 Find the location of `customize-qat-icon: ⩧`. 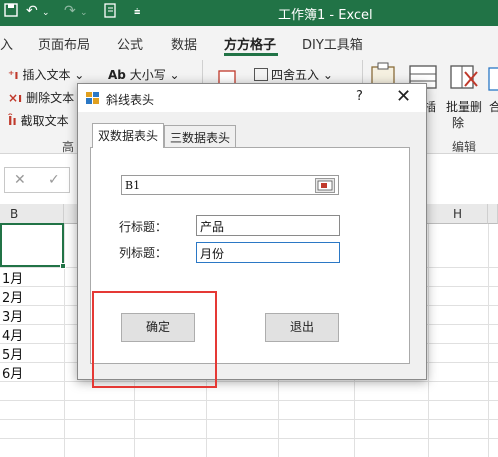

customize-qat-icon: ⩧ is located at coordinates (137, 12).